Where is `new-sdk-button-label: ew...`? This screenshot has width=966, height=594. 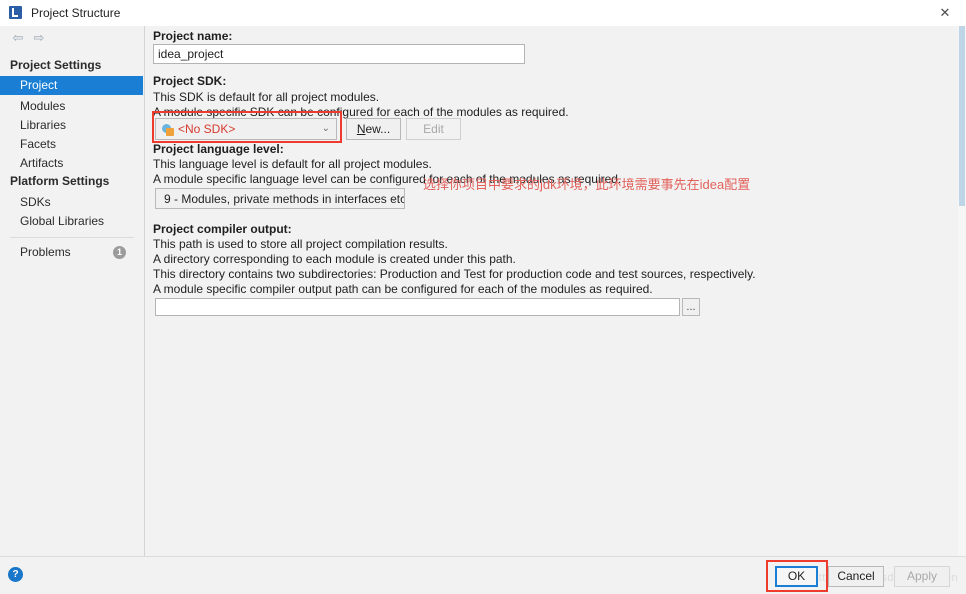 new-sdk-button-label: ew... is located at coordinates (378, 129).